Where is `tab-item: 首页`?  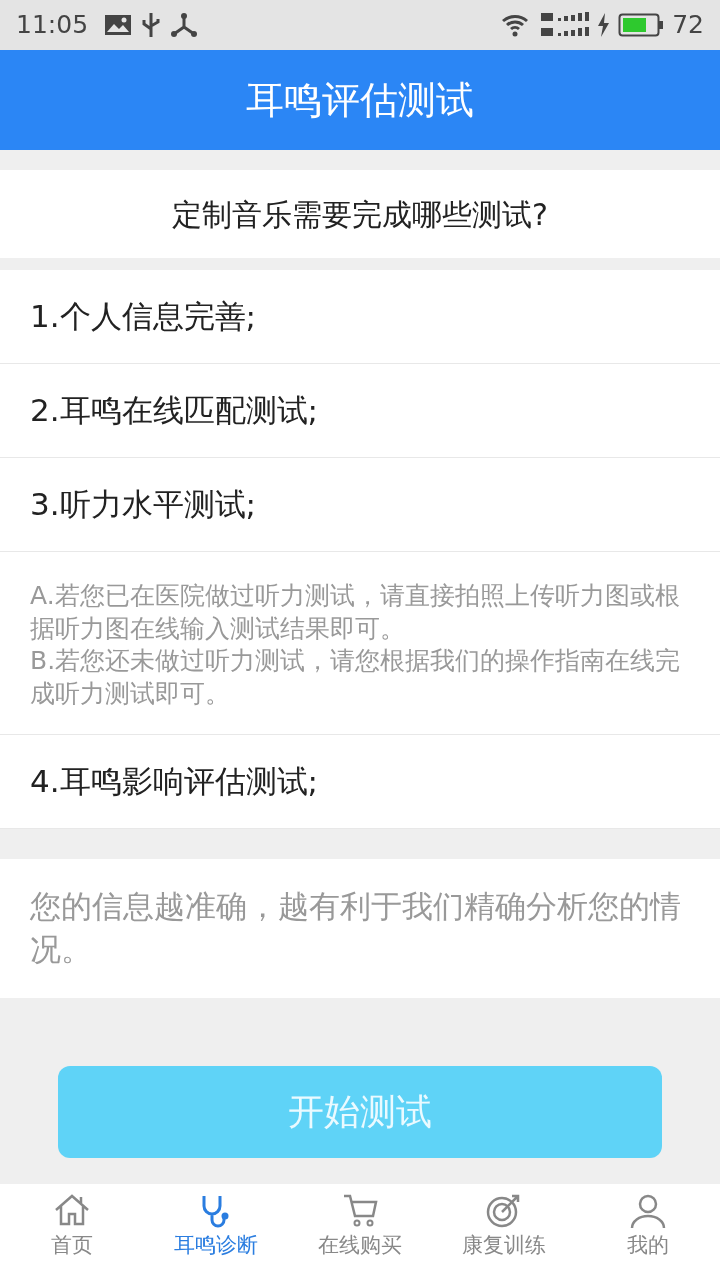
tab-item: 首页 is located at coordinates (72, 1232).